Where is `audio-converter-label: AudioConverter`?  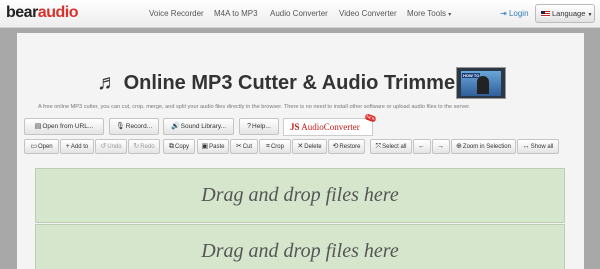
audio-converter-label: AudioConverter is located at coordinates (330, 127).